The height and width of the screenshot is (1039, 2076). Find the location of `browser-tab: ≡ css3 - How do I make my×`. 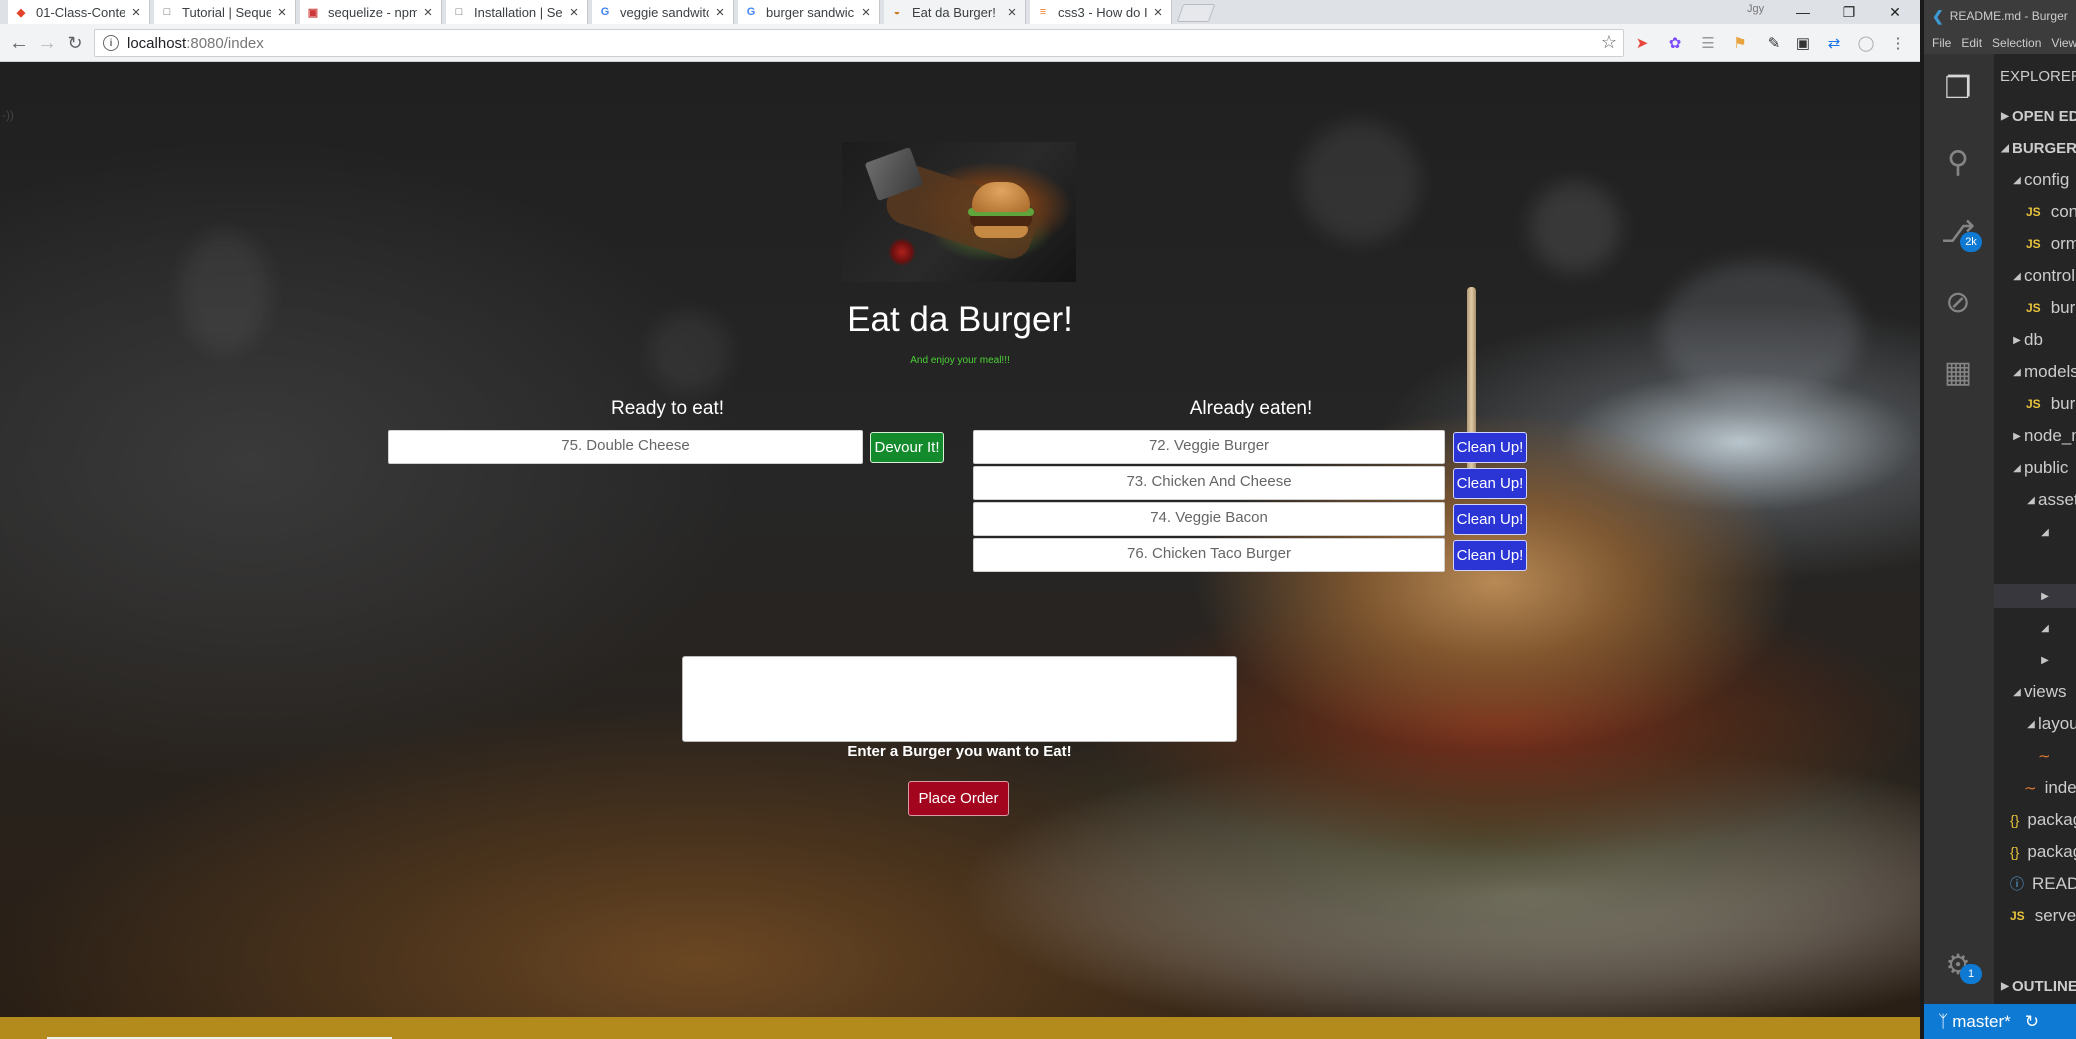

browser-tab: ≡ css3 - How do I make my× is located at coordinates (1101, 12).